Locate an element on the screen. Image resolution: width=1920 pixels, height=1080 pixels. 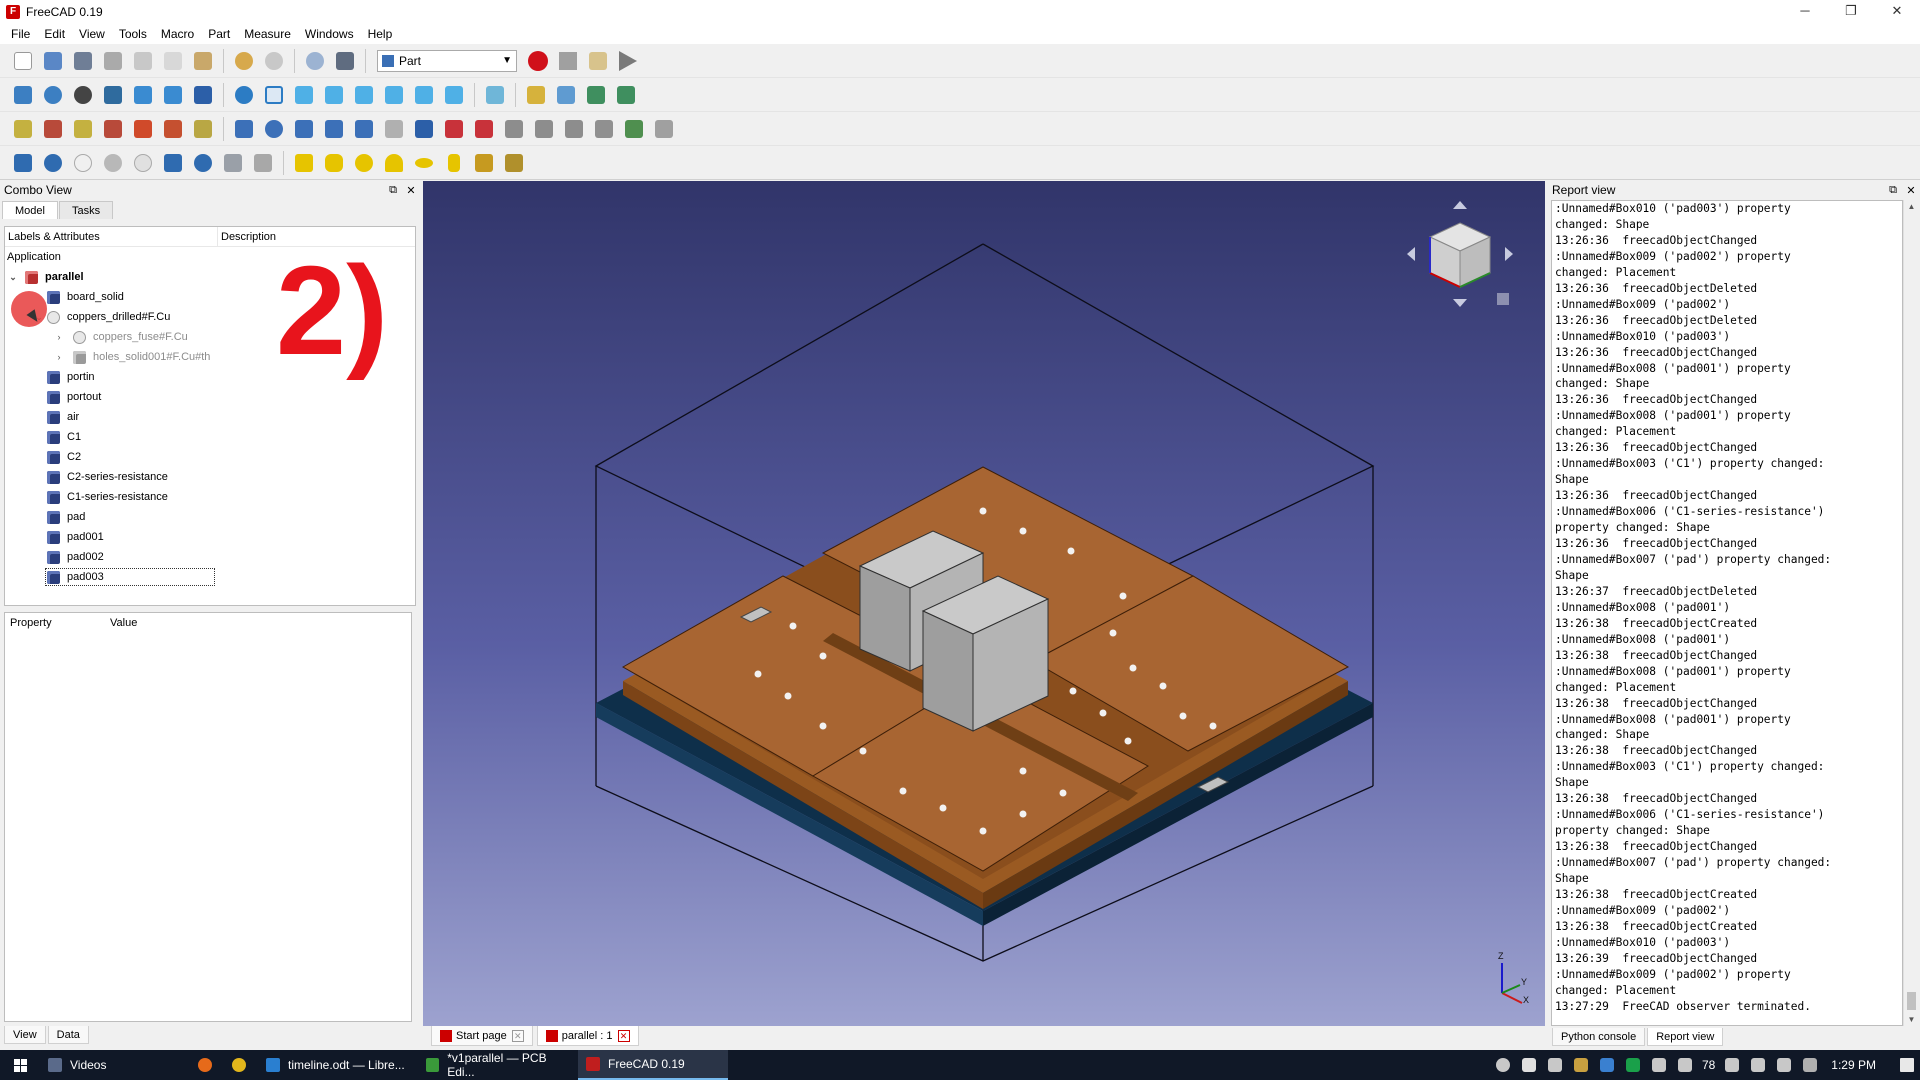
left-view-button is located at coordinates (454, 95).